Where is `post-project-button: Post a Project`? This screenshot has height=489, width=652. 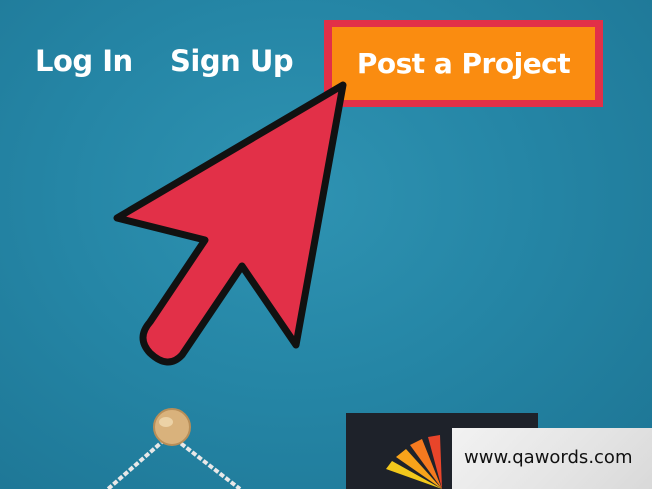
post-project-button: Post a Project is located at coordinates (463, 63).